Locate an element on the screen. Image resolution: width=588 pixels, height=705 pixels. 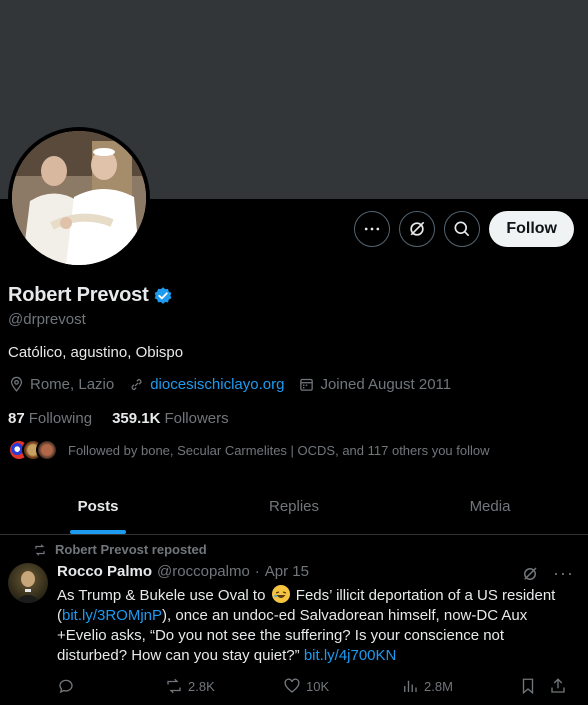
tweet-top-actions: ··· is located at coordinates (547, 573).